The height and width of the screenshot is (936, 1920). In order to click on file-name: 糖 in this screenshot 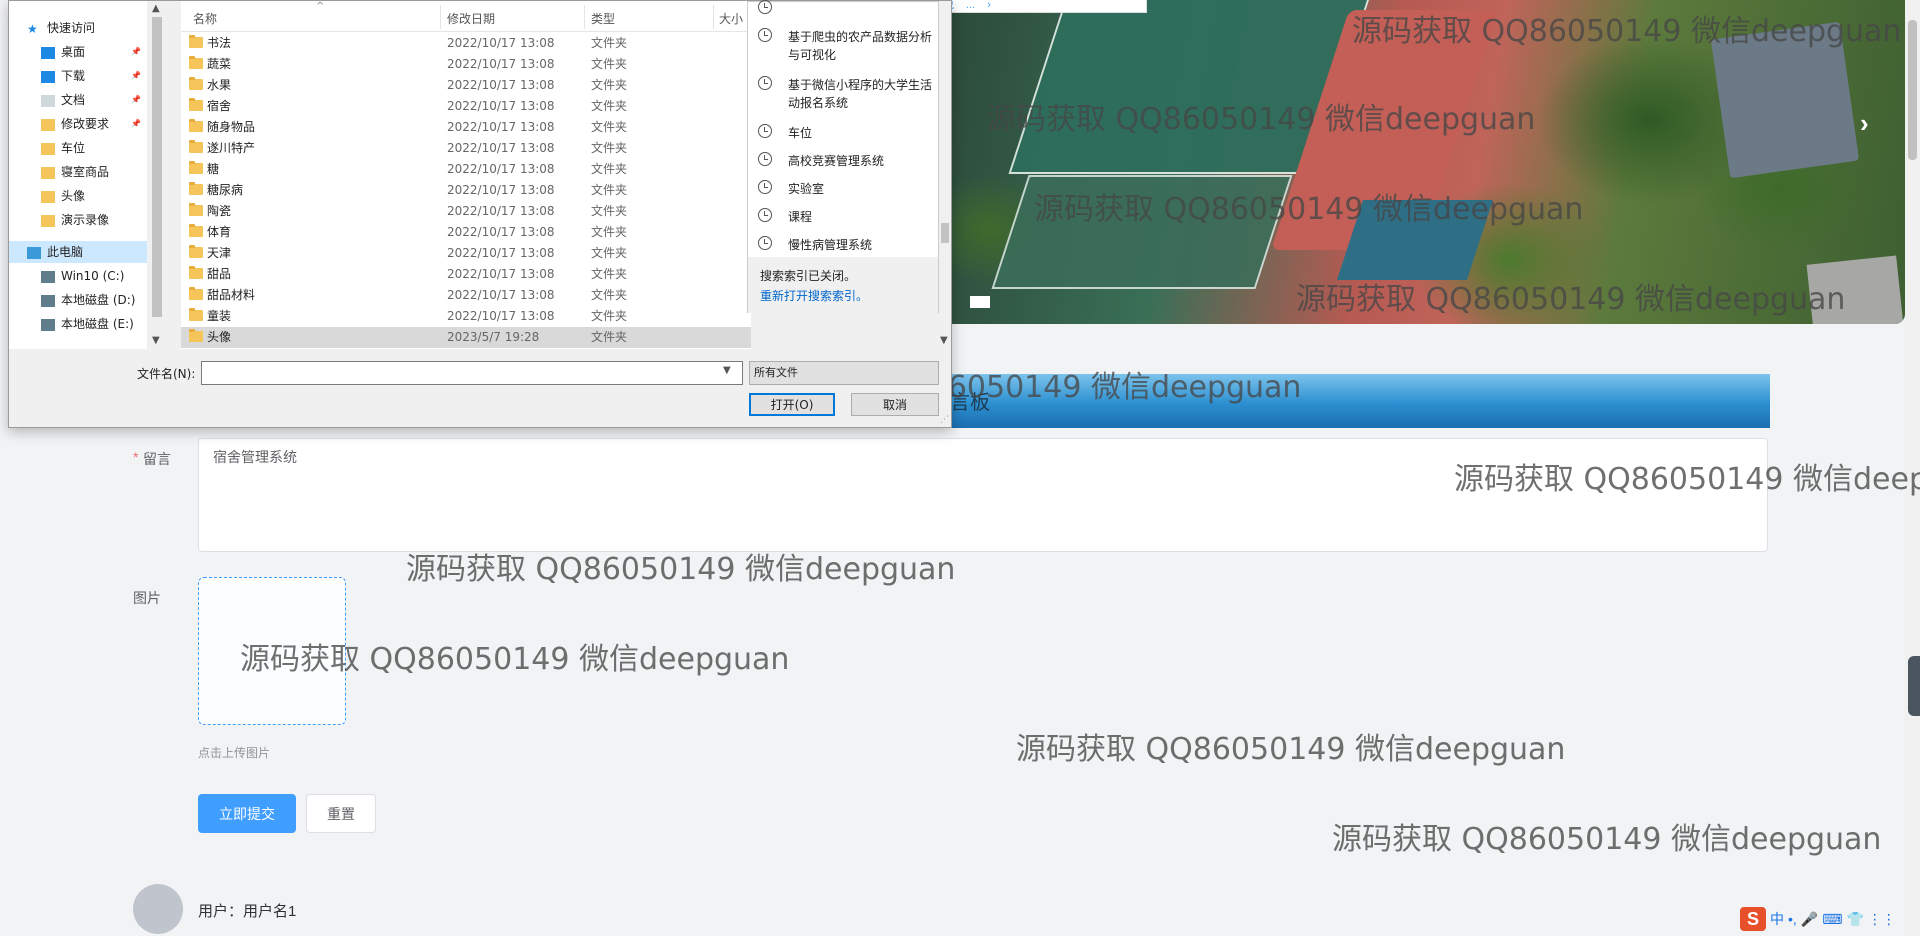, I will do `click(213, 169)`.